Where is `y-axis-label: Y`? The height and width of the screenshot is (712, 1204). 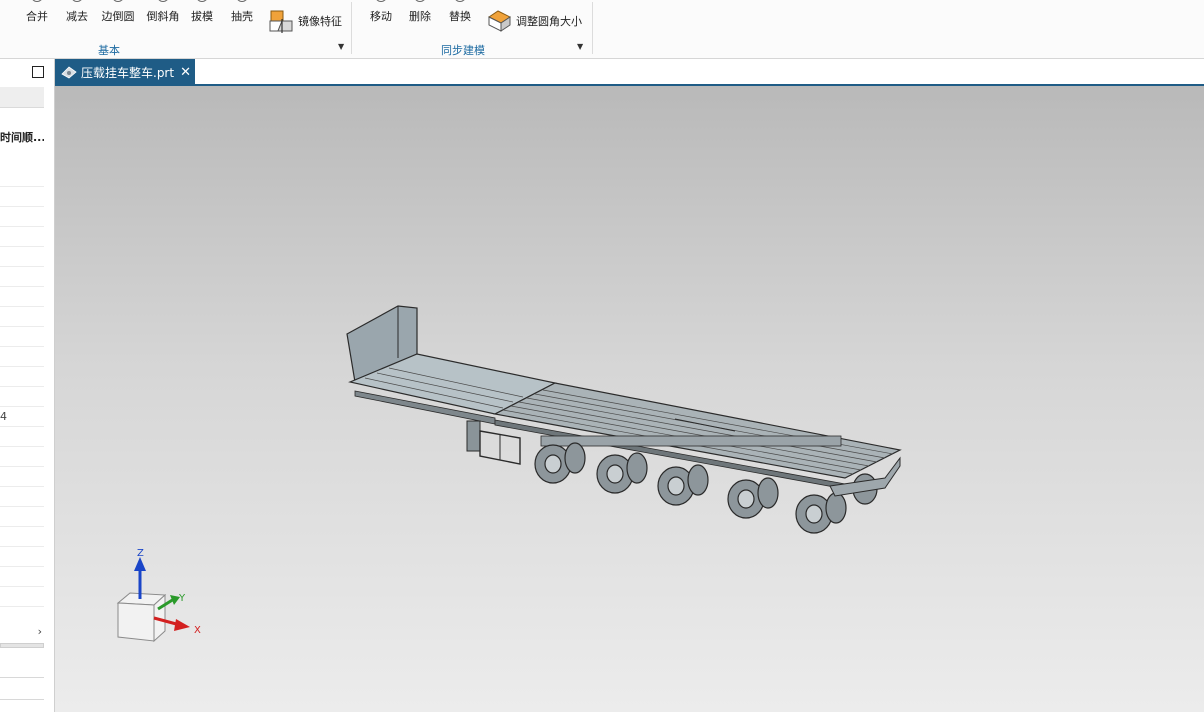 y-axis-label: Y is located at coordinates (182, 598).